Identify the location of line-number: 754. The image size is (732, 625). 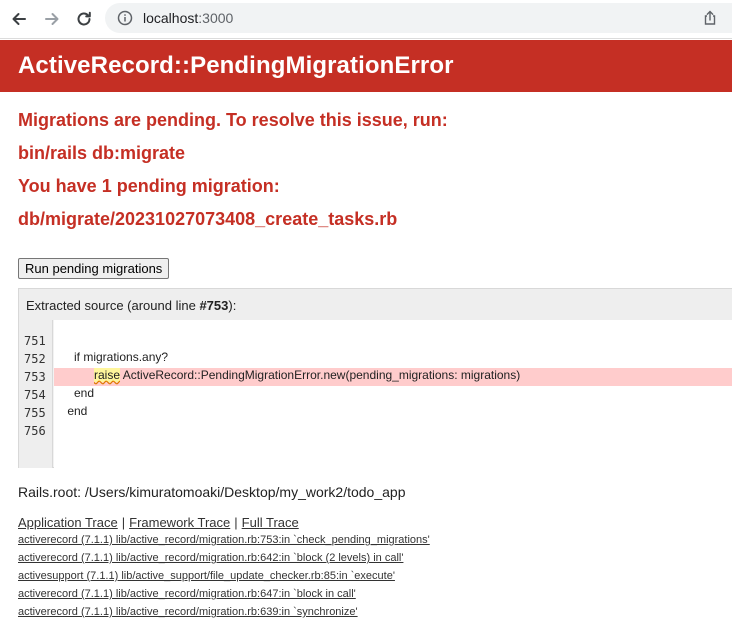
(35, 395).